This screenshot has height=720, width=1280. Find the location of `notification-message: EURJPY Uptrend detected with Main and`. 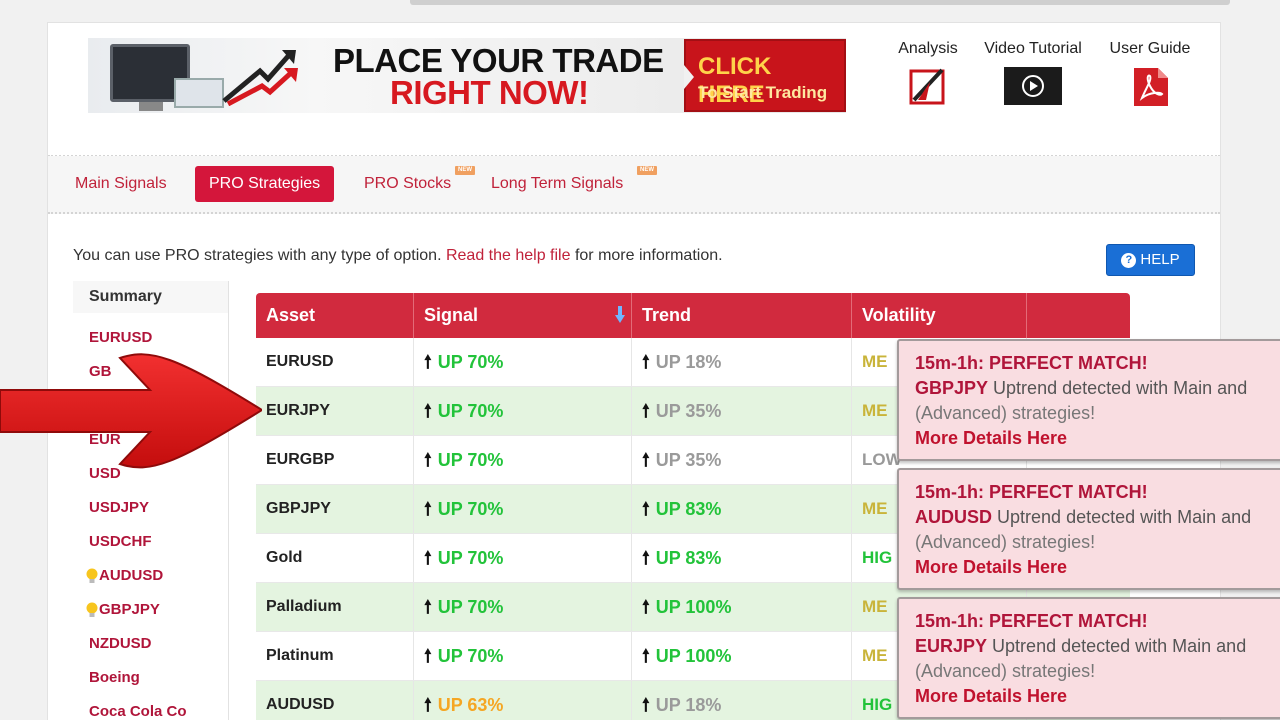

notification-message: EURJPY Uptrend detected with Main and is located at coordinates (1097, 646).